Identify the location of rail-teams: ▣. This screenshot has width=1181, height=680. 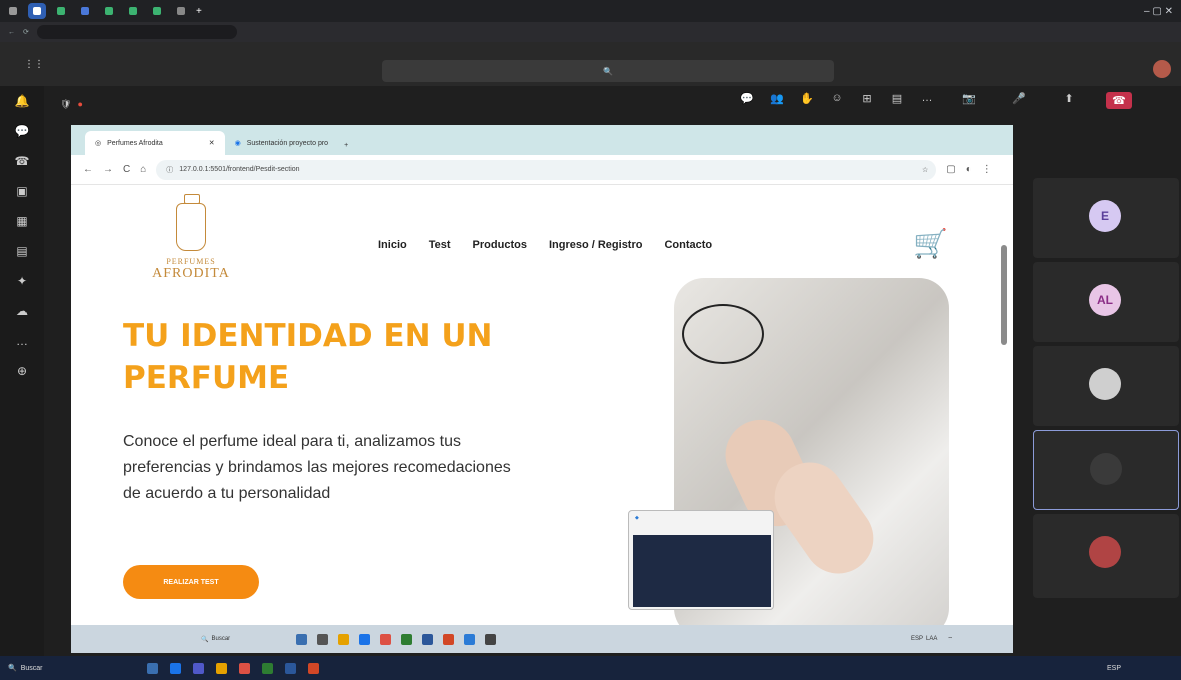
(22, 191).